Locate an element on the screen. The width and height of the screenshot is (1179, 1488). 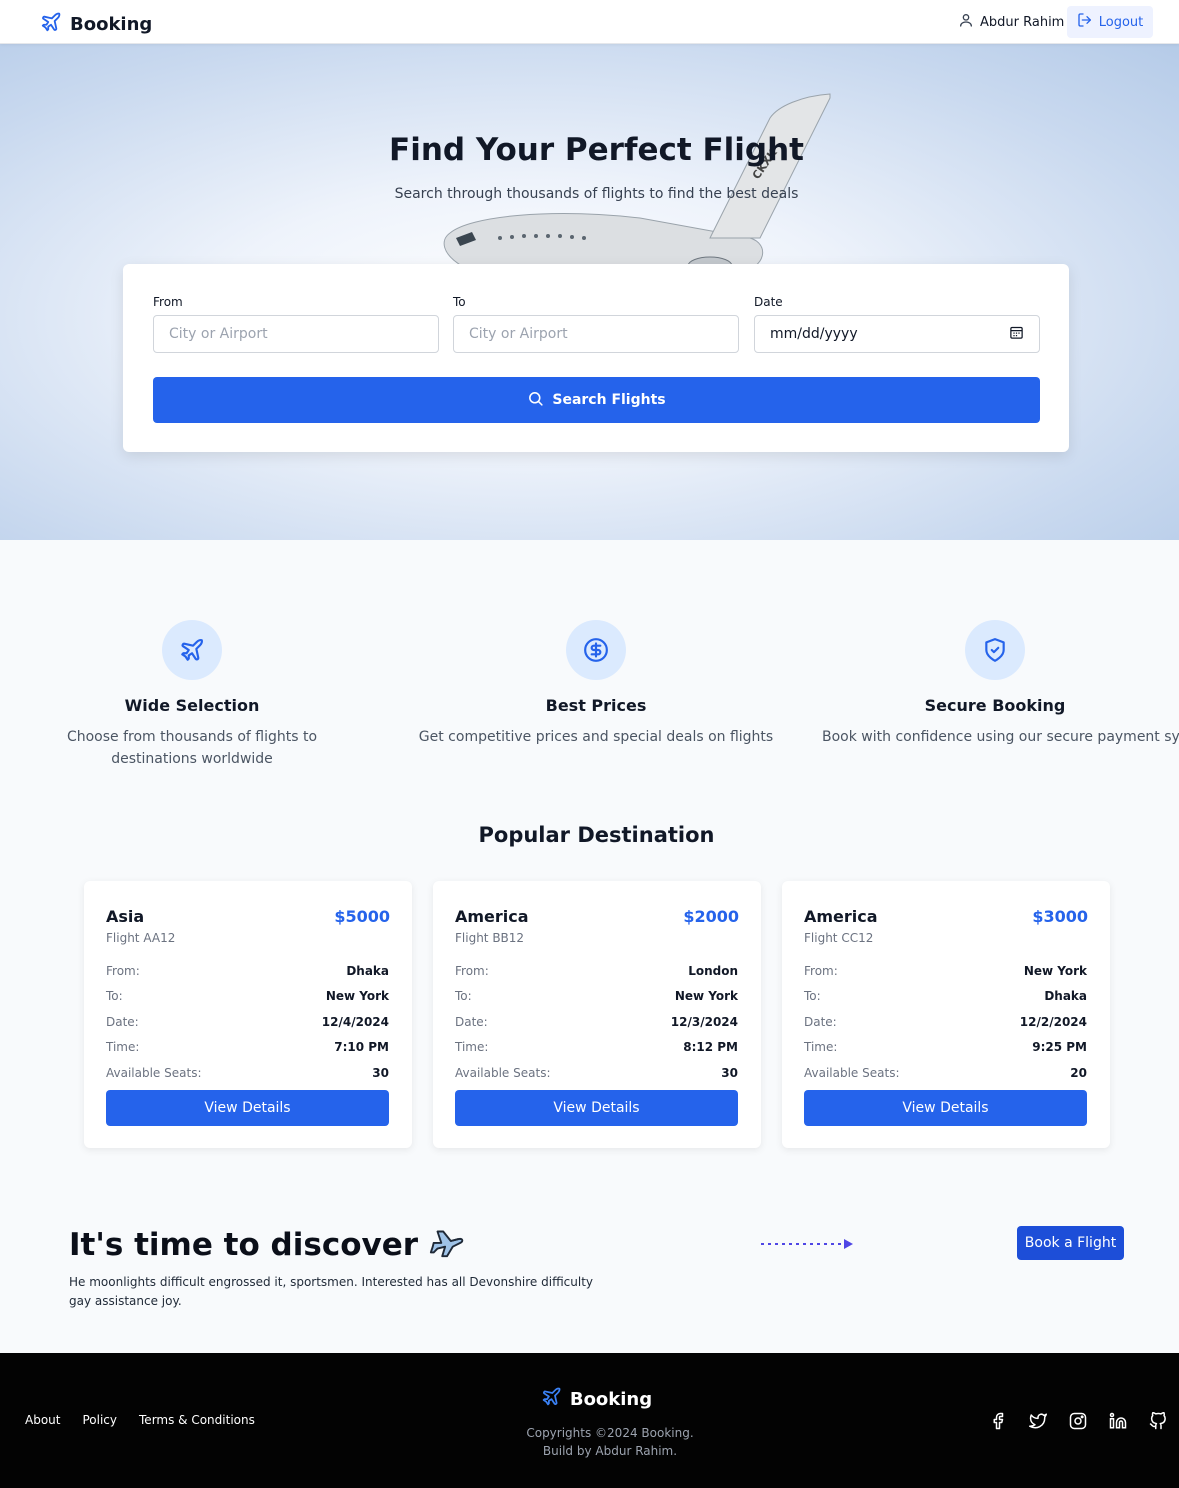
user-name: Abdur Rahim is located at coordinates (1022, 22).